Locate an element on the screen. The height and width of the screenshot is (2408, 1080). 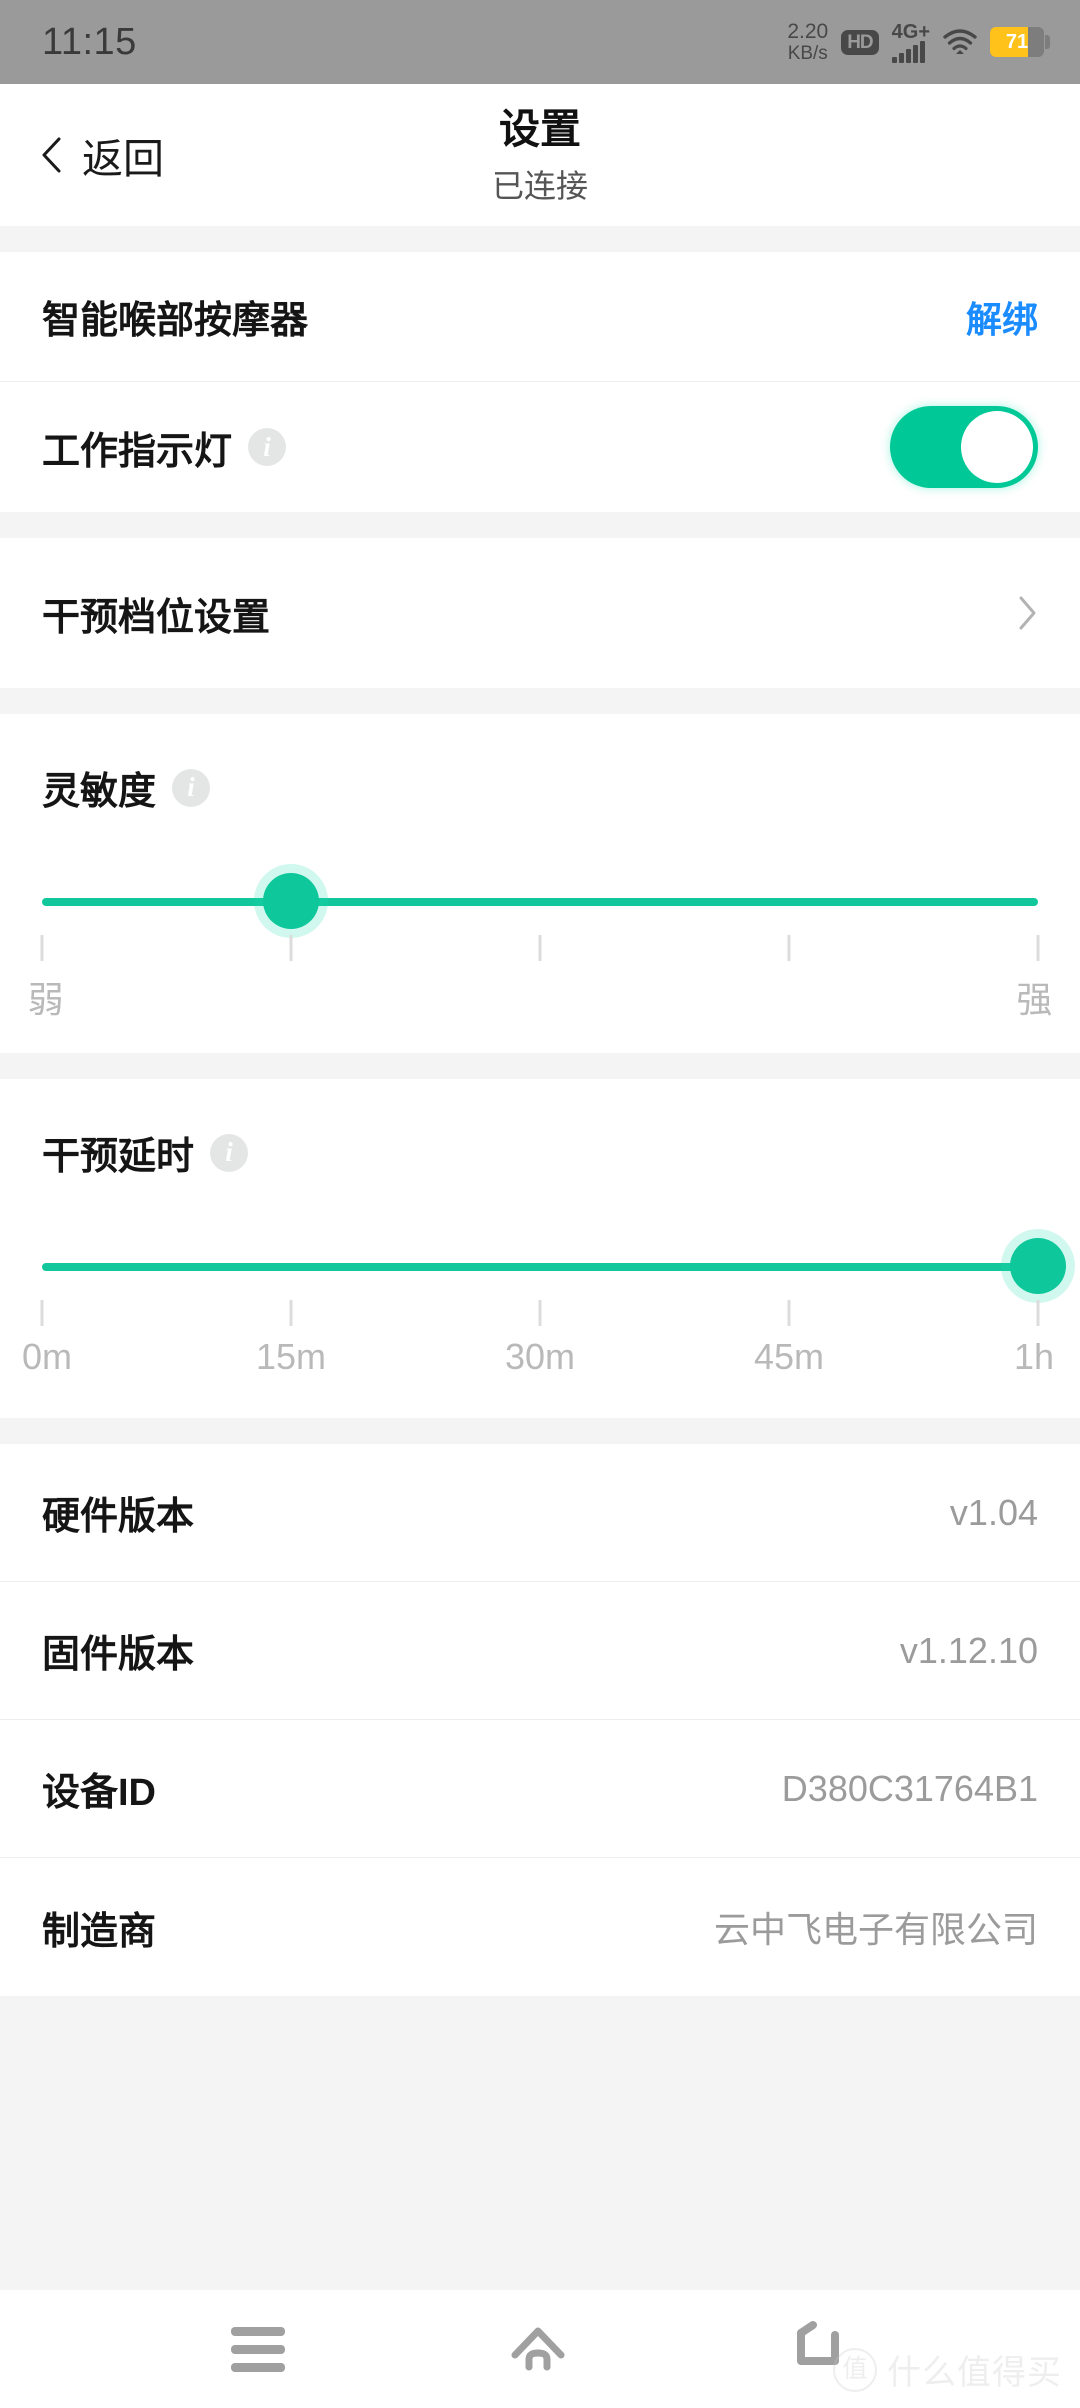
chevron-left-icon is located at coordinates (51, 155).